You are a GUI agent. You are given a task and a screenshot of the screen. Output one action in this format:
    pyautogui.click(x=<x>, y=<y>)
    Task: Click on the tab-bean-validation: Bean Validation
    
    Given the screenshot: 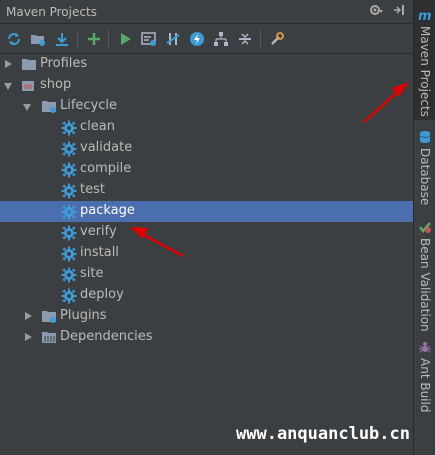 What is the action you would take?
    pyautogui.click(x=424, y=275)
    